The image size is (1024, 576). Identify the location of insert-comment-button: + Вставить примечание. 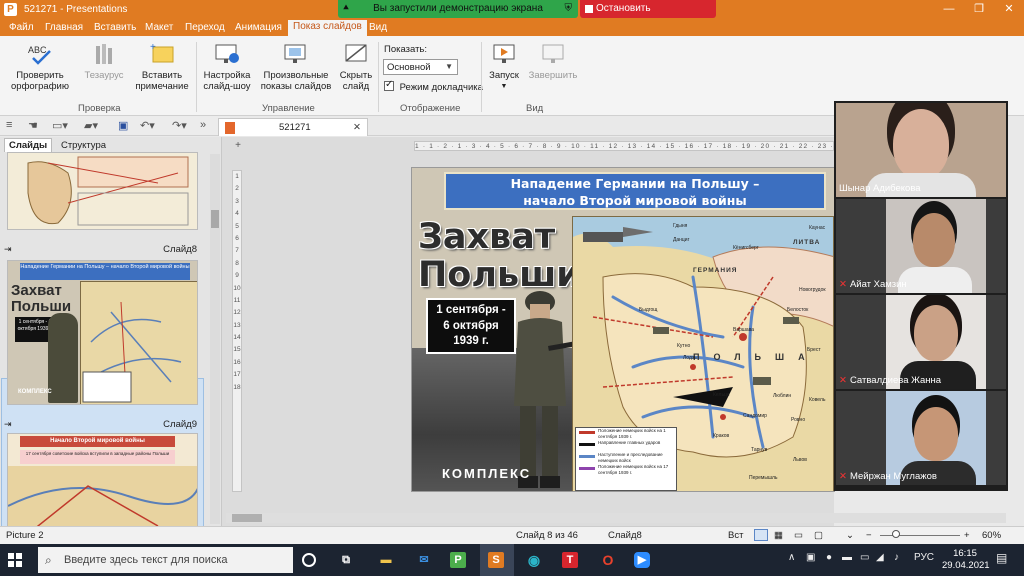
(162, 67).